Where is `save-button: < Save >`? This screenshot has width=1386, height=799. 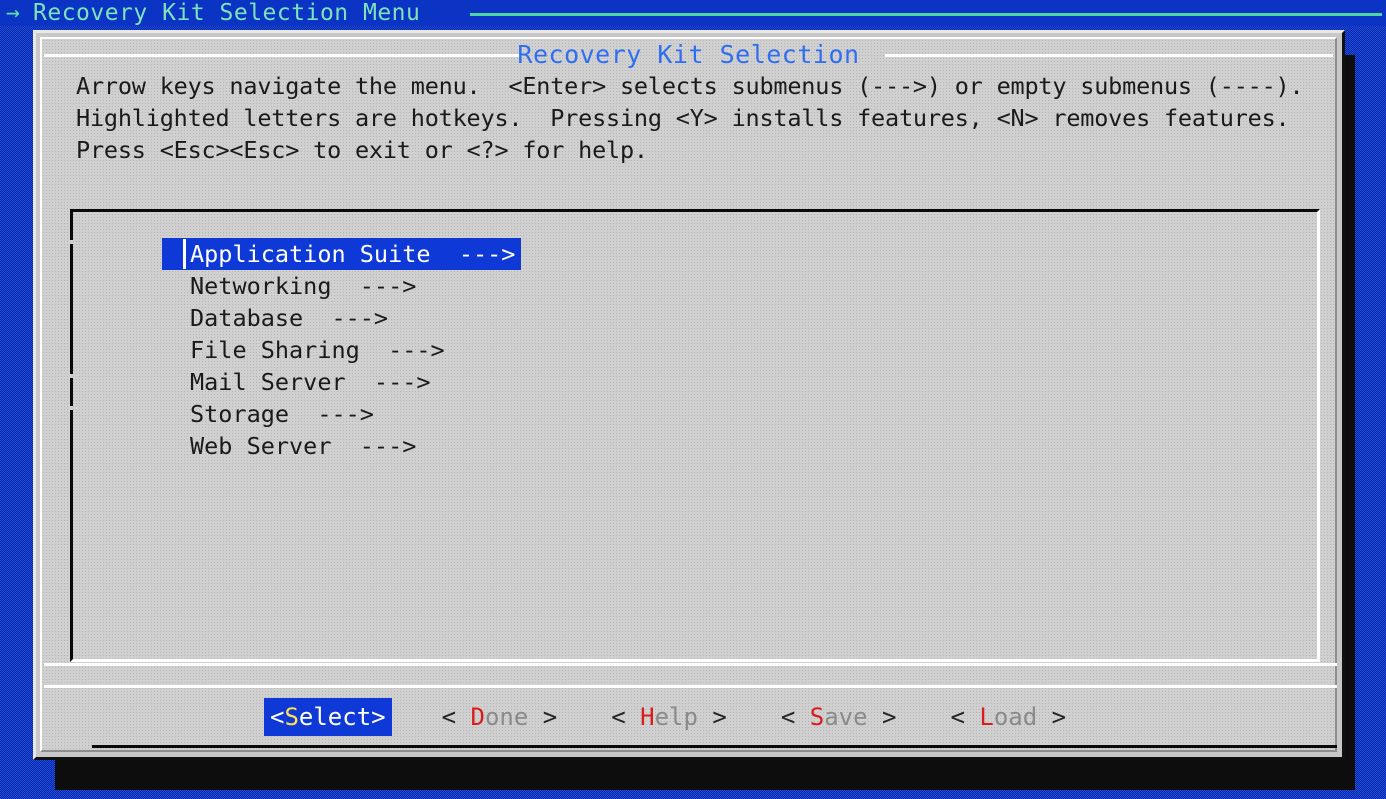
save-button: < Save > is located at coordinates (839, 717).